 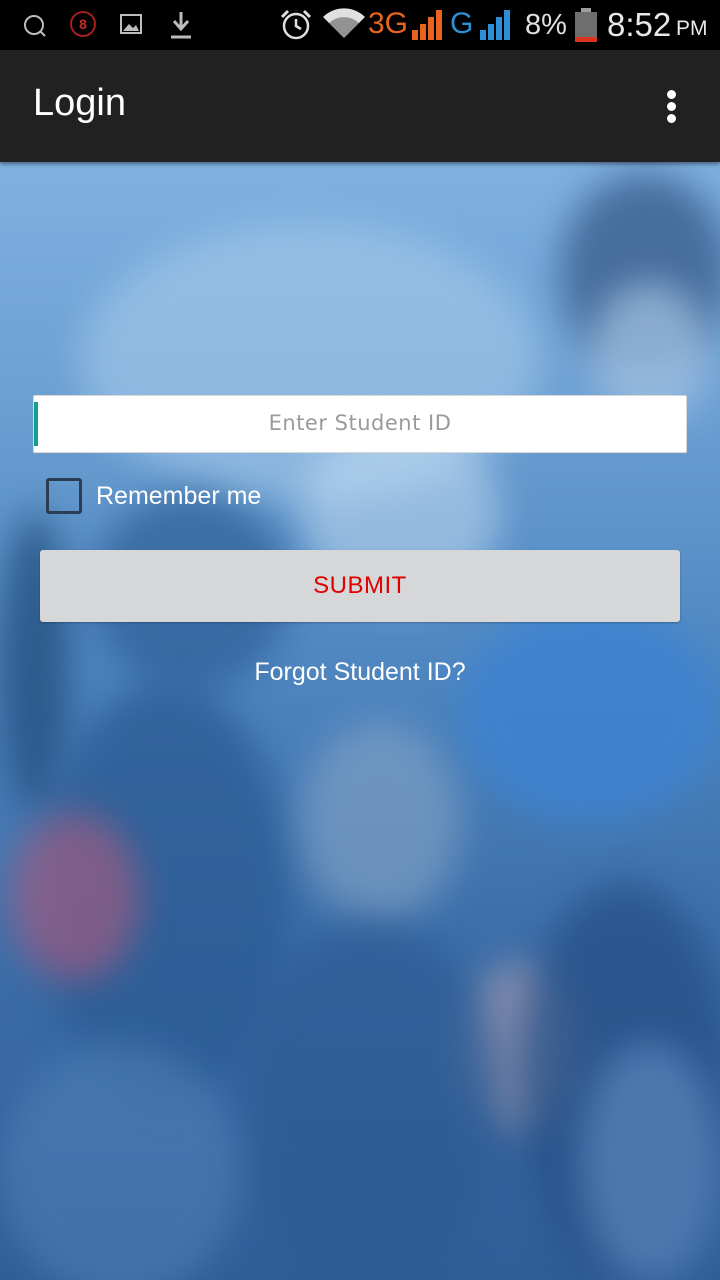 What do you see at coordinates (462, 23) in the screenshot?
I see `network-g-label: G` at bounding box center [462, 23].